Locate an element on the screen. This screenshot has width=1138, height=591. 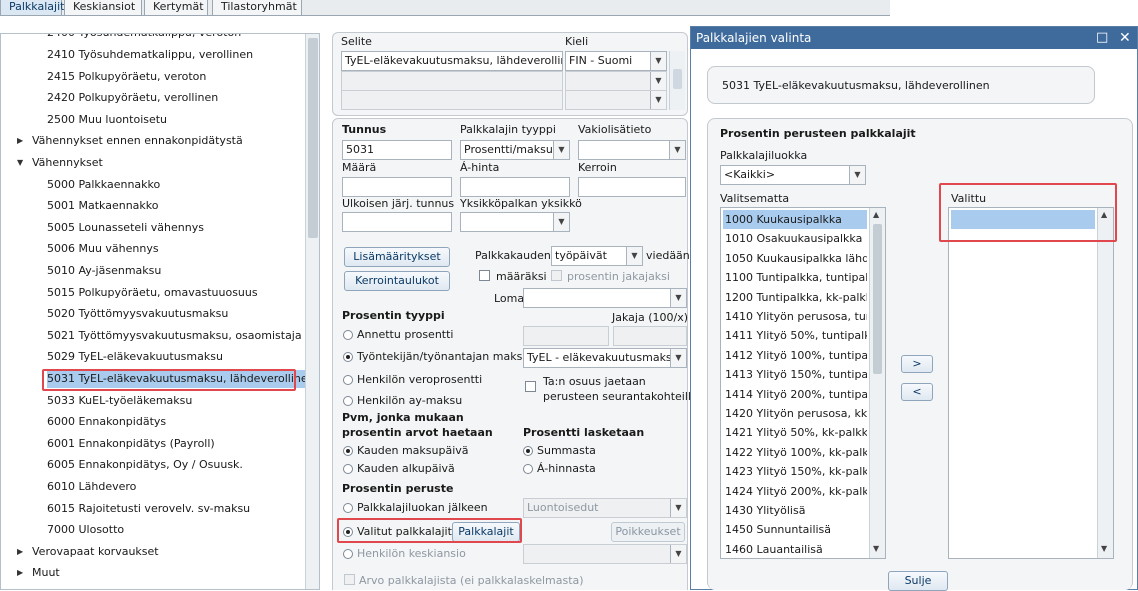
tree-item: 5033 KuEL-työeläkemaksu is located at coordinates (119, 401).